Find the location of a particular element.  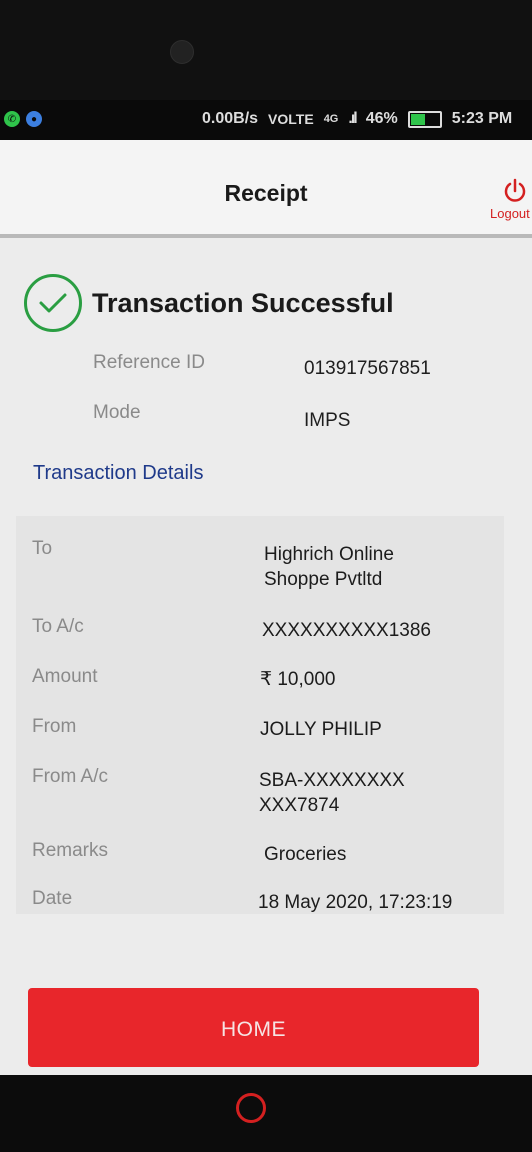

logout-button: Logout is located at coordinates (511, 199).